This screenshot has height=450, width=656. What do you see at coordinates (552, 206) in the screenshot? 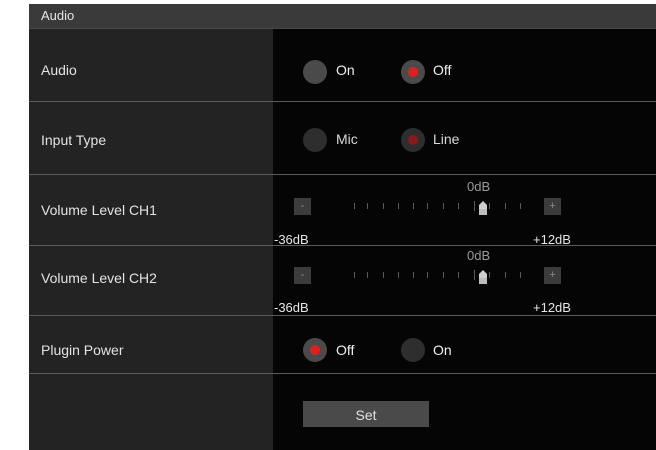
I see `volume-ch1-increase-button: +` at bounding box center [552, 206].